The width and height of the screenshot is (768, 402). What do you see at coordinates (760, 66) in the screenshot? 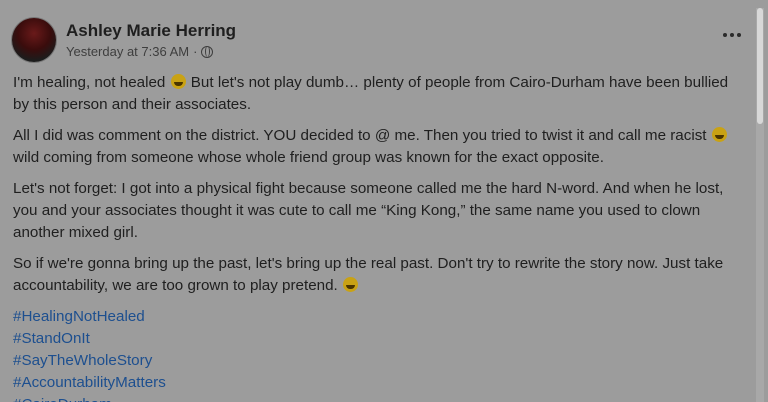
I see `scrollbar-thumb` at bounding box center [760, 66].